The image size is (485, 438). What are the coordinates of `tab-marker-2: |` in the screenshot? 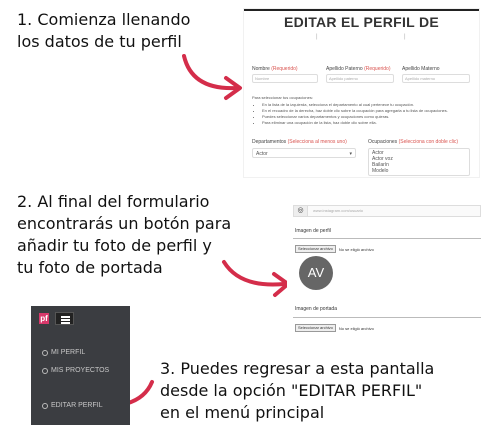 It's located at (405, 37).